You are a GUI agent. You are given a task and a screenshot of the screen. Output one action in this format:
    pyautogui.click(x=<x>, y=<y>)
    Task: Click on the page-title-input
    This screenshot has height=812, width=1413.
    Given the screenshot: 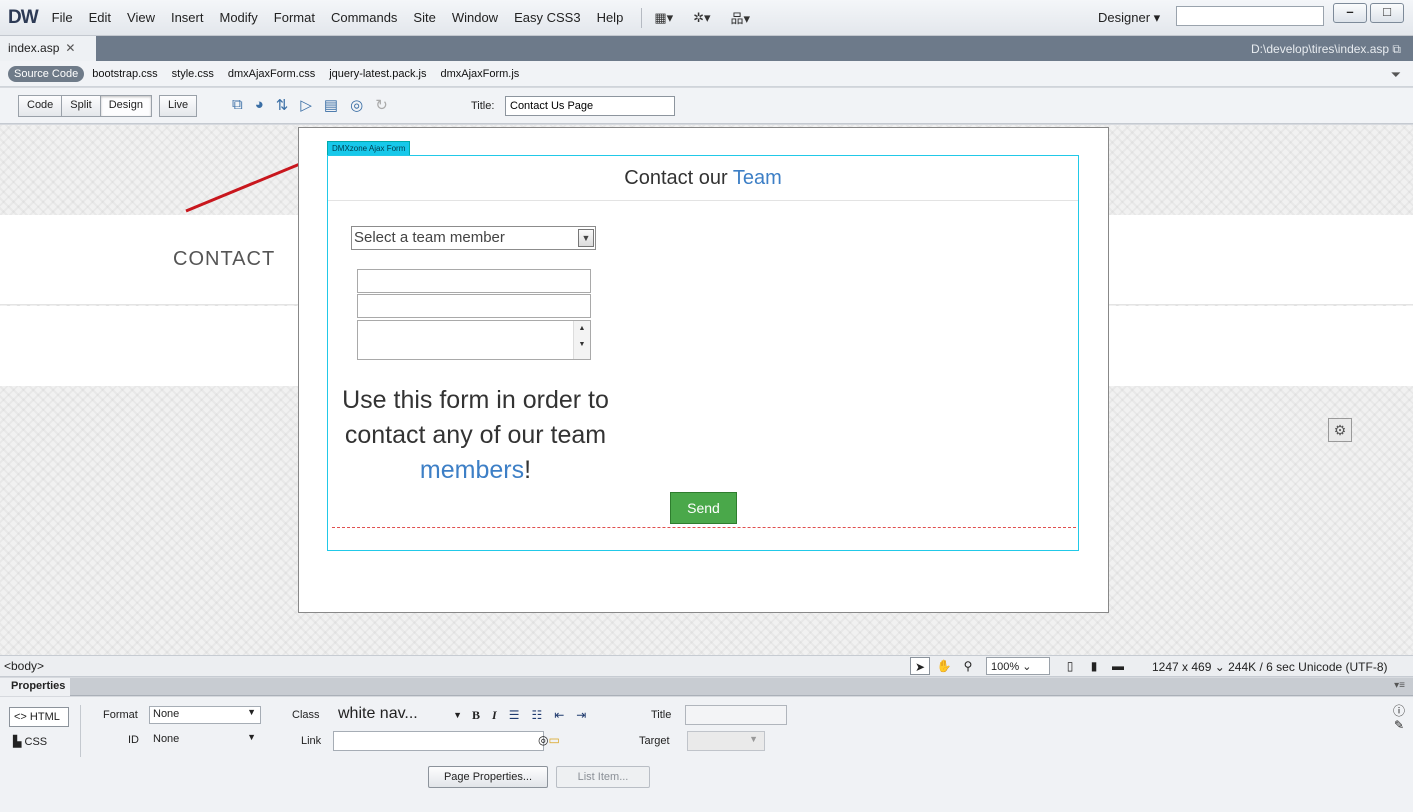 What is the action you would take?
    pyautogui.click(x=590, y=106)
    